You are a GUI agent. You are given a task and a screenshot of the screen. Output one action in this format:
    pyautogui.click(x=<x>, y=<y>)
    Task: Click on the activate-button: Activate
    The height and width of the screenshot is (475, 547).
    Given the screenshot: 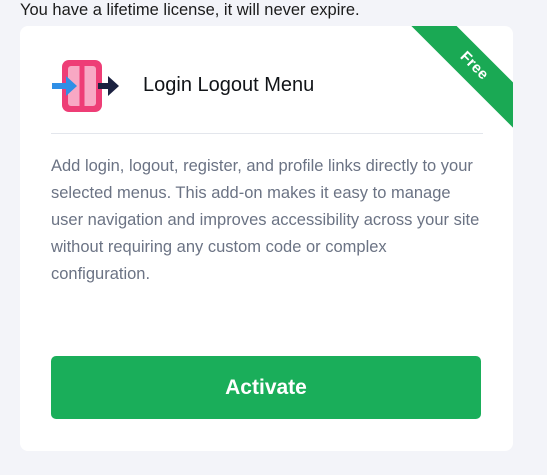 What is the action you would take?
    pyautogui.click(x=266, y=387)
    